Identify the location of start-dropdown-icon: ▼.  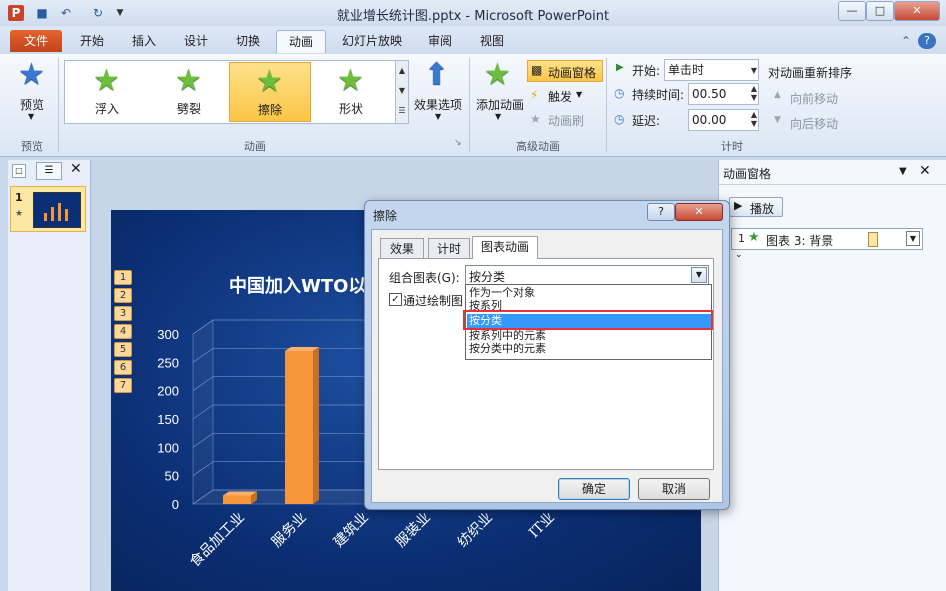
(754, 70).